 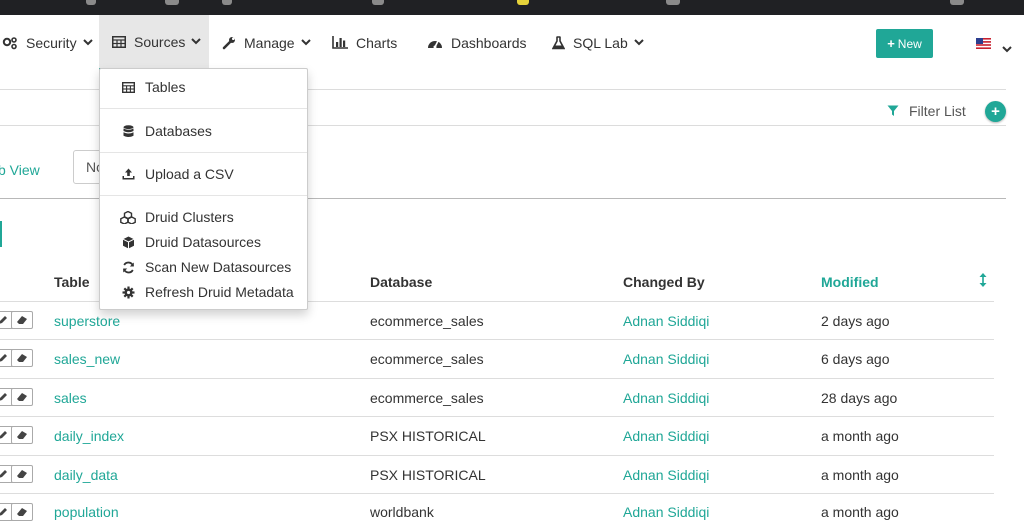 I want to click on menu-item-label: Druid Datasources, so click(x=203, y=242).